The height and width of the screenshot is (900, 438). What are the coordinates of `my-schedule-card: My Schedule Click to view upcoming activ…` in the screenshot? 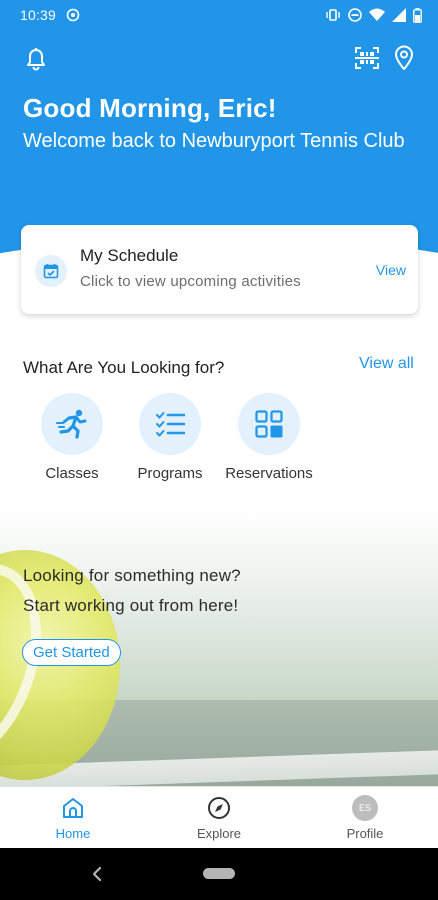 It's located at (219, 269).